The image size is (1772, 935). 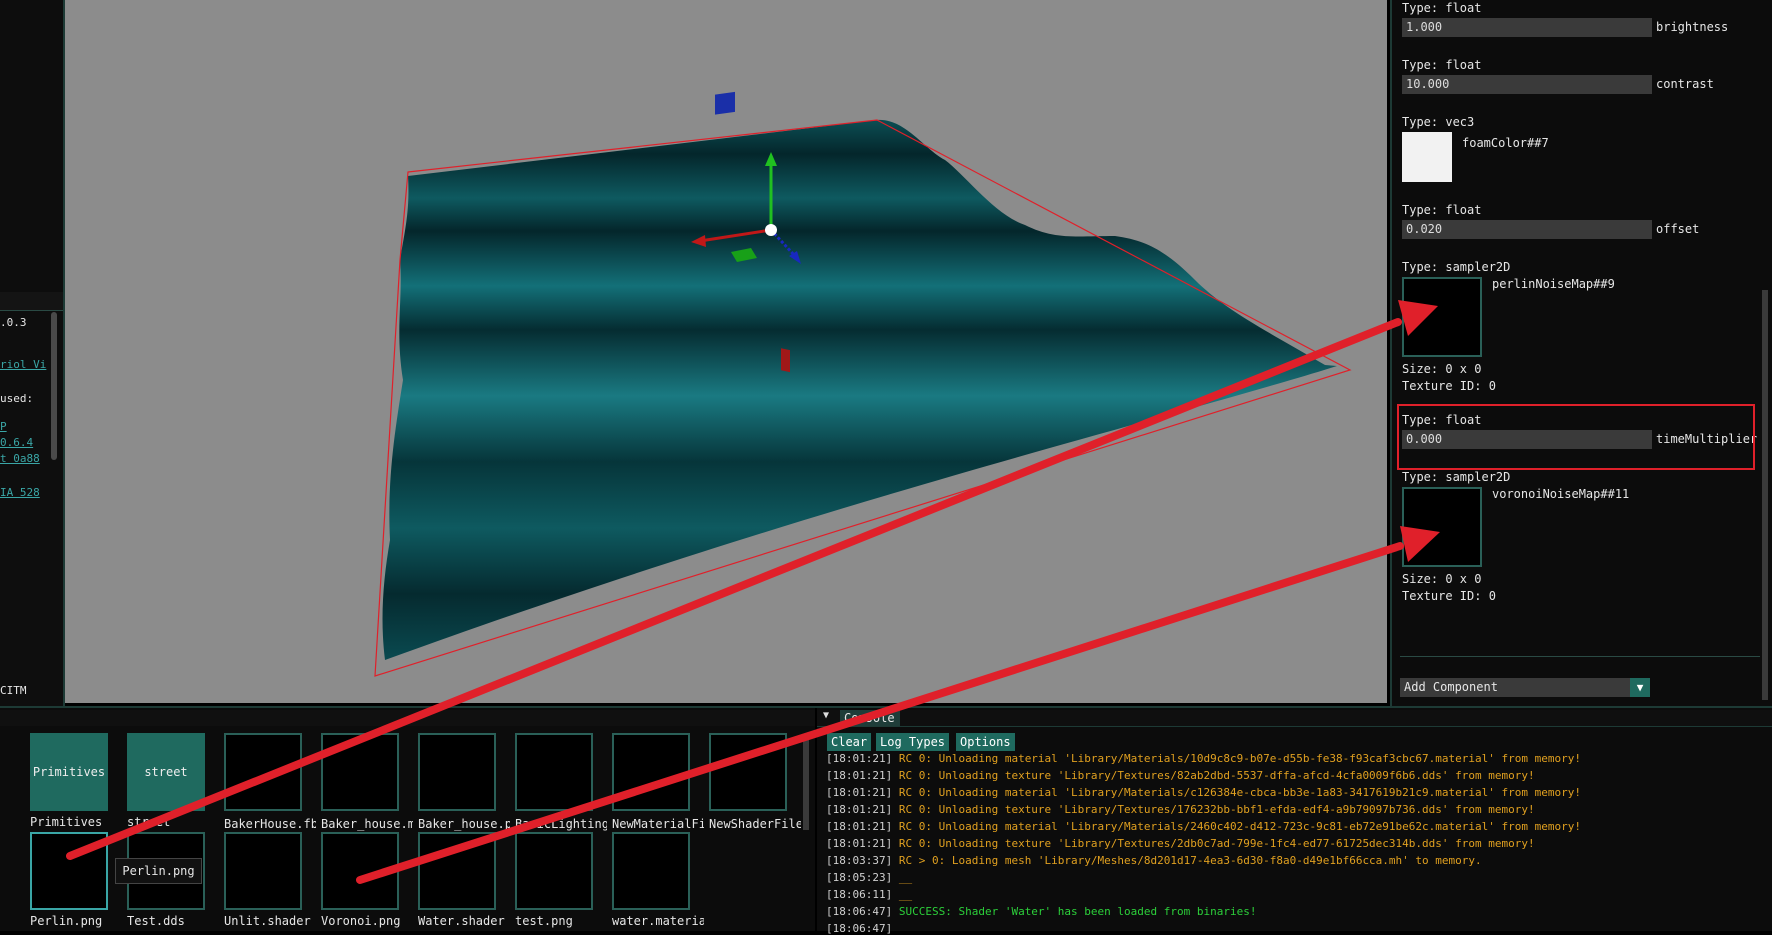 What do you see at coordinates (985, 742) in the screenshot?
I see `options-button: Options` at bounding box center [985, 742].